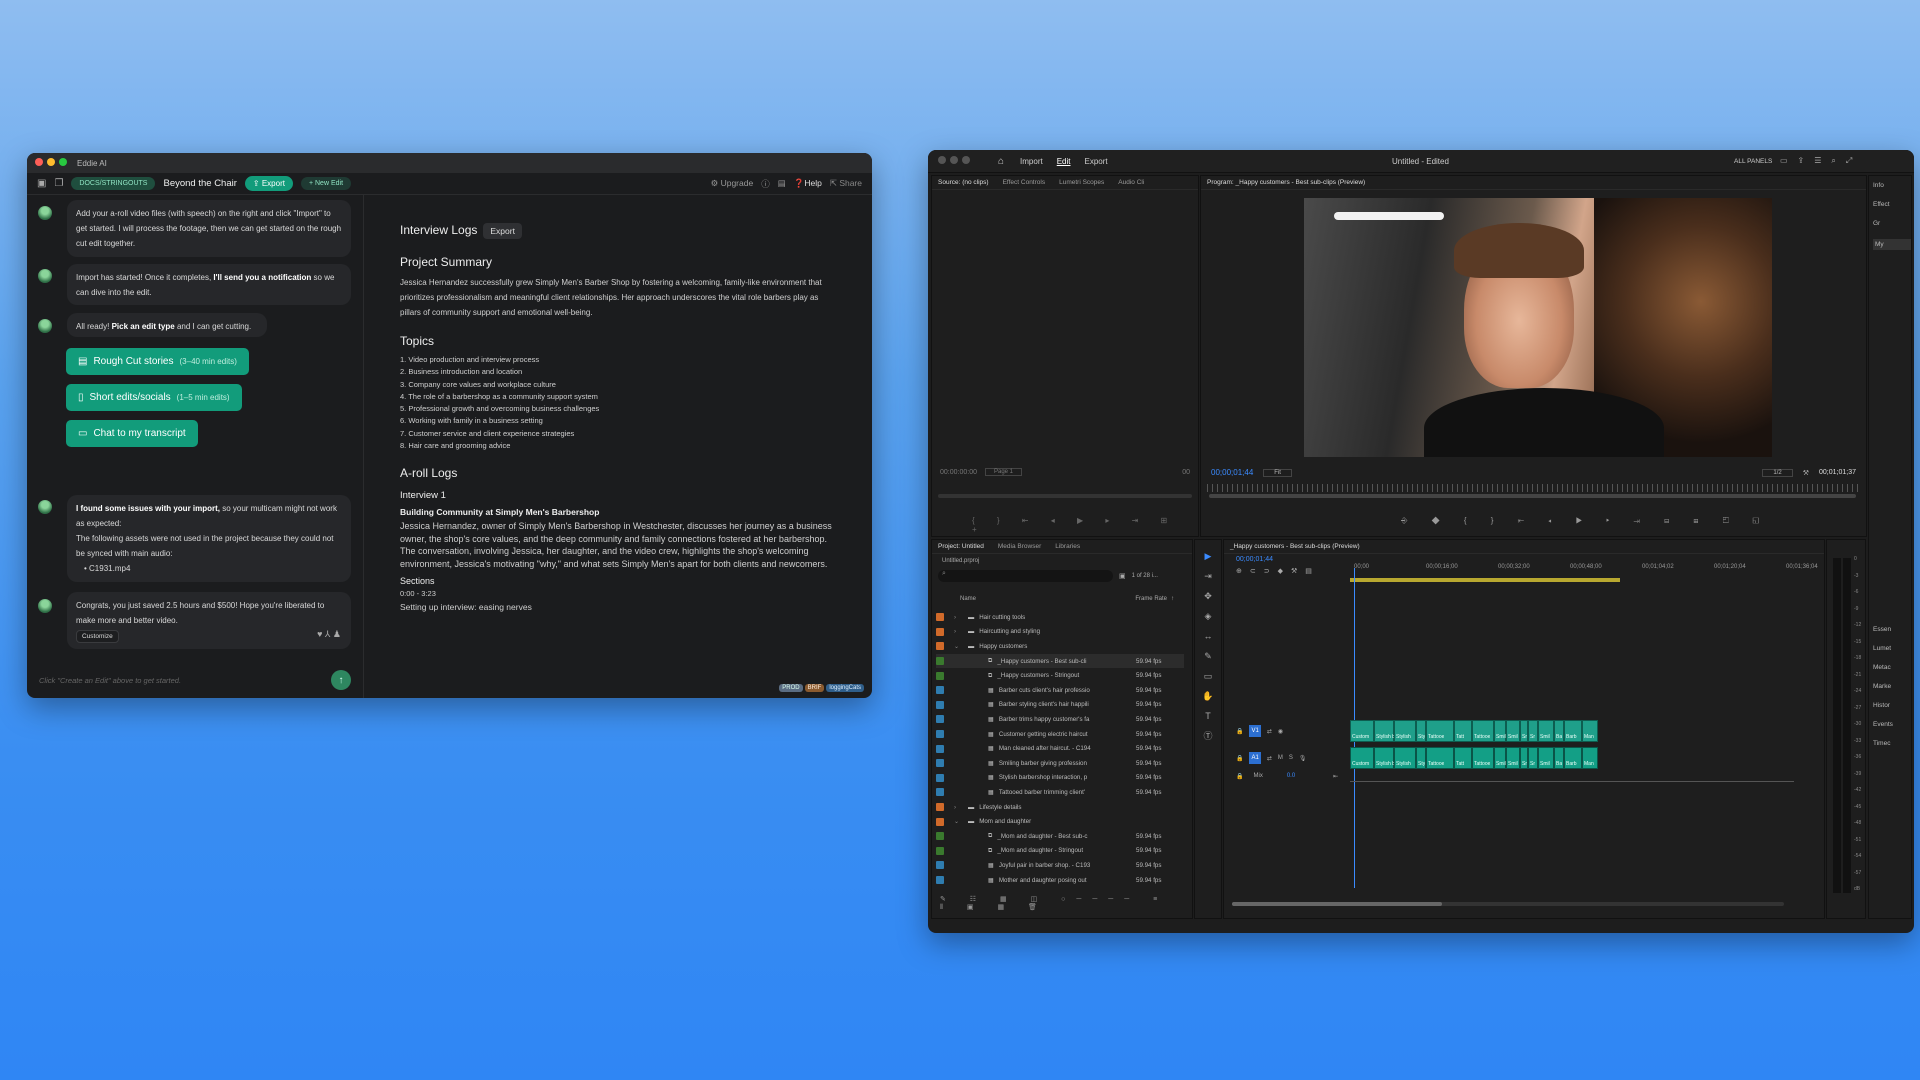 This screenshot has width=1920, height=1080. What do you see at coordinates (1254, 559) in the screenshot?
I see `timeline-timecode: 00;00;01;44` at bounding box center [1254, 559].